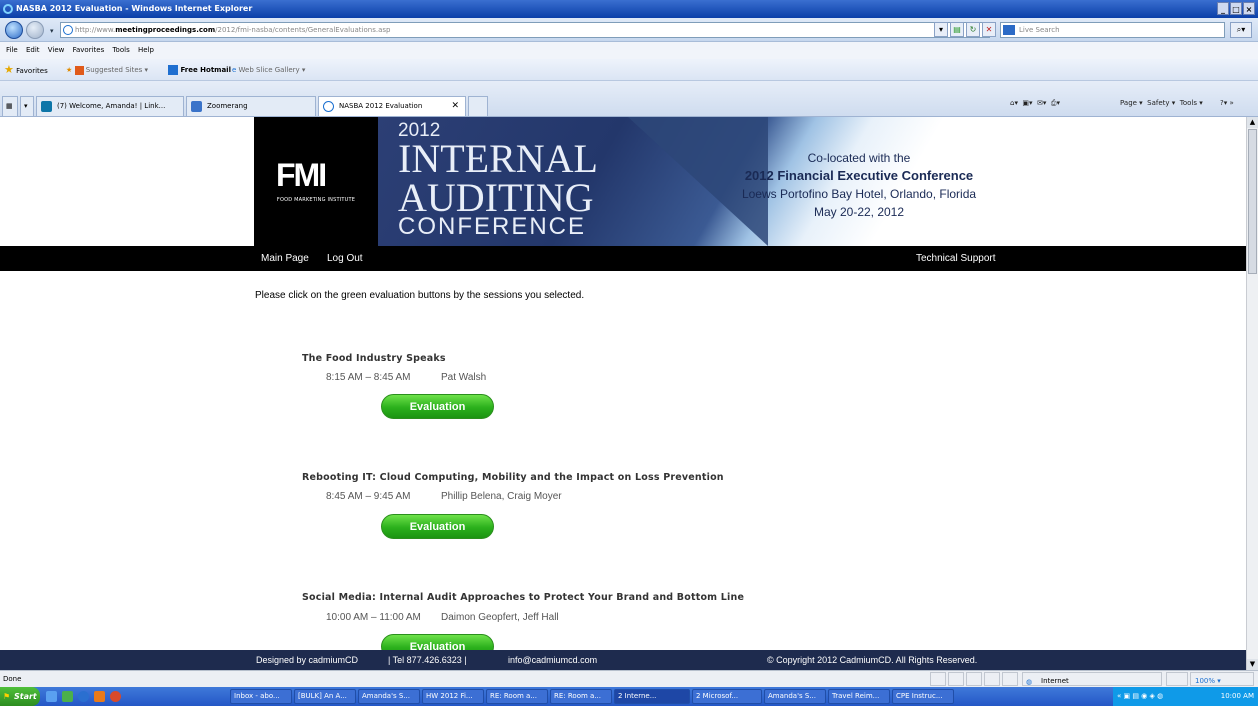 Image resolution: width=1258 pixels, height=706 pixels. What do you see at coordinates (115, 696) in the screenshot?
I see `quicklaunch-chrome-icon` at bounding box center [115, 696].